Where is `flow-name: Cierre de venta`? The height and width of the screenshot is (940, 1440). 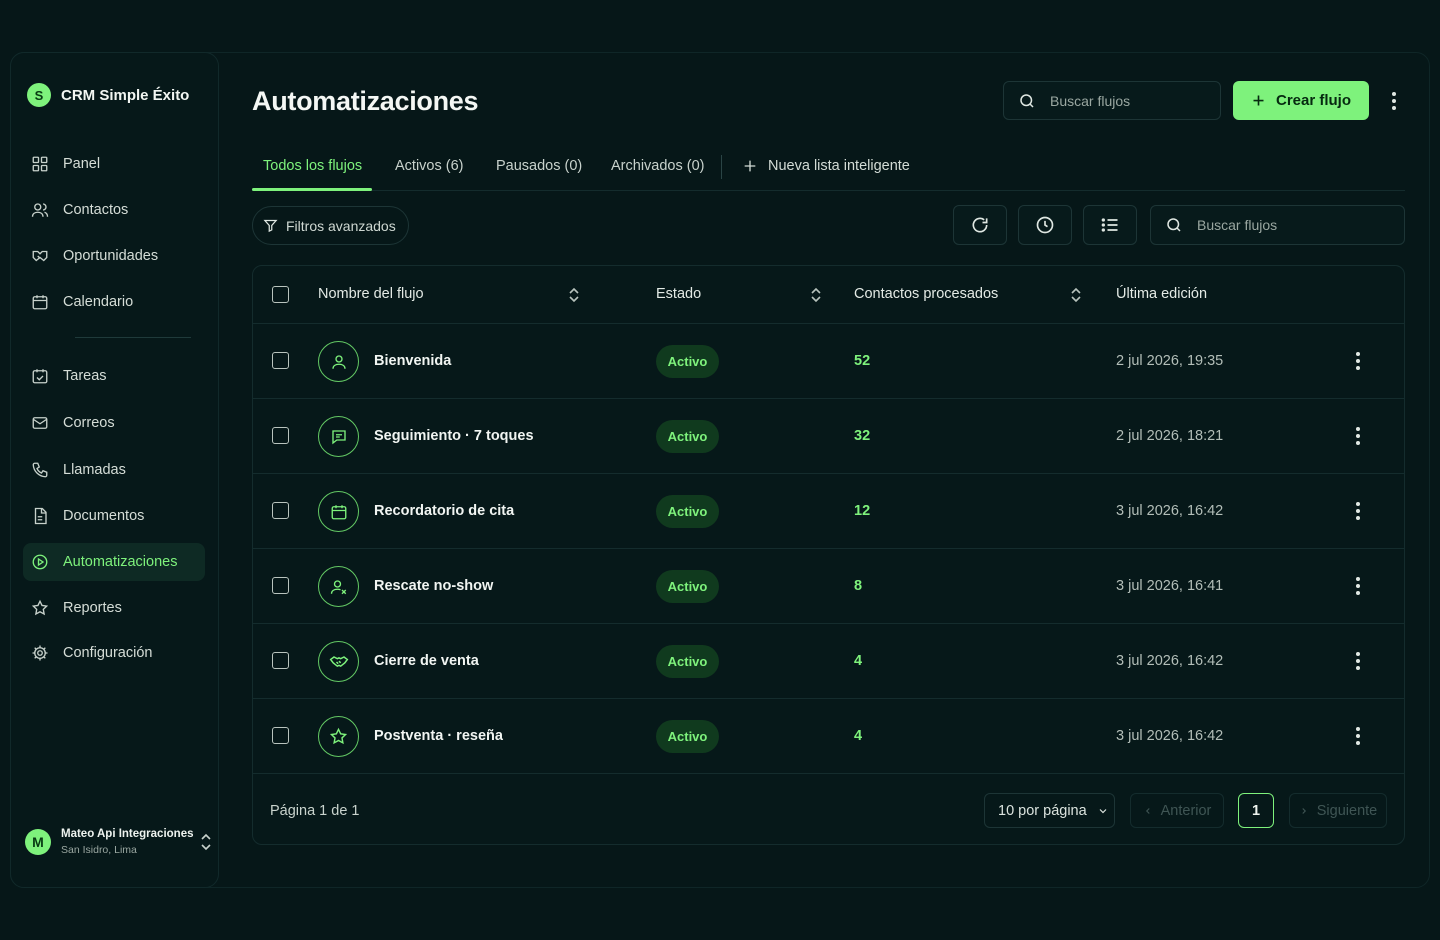 flow-name: Cierre de venta is located at coordinates (426, 661).